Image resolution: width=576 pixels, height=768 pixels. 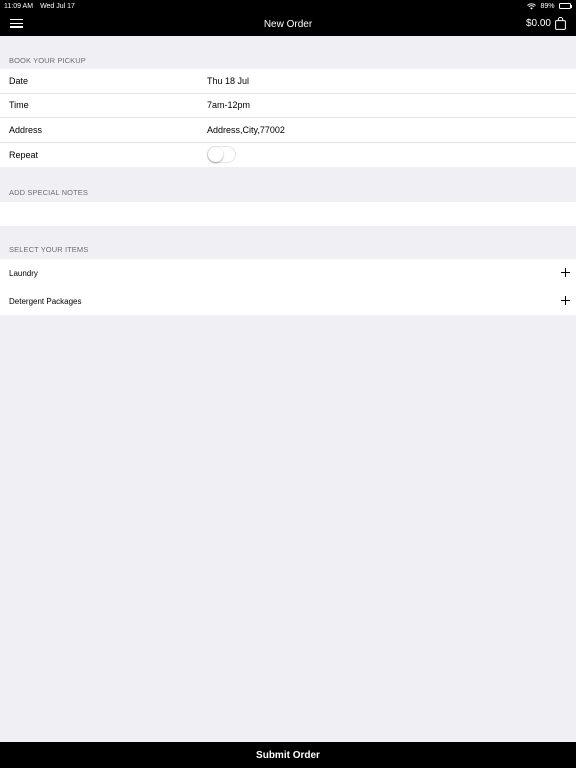 I want to click on page-title: New Order, so click(x=288, y=24).